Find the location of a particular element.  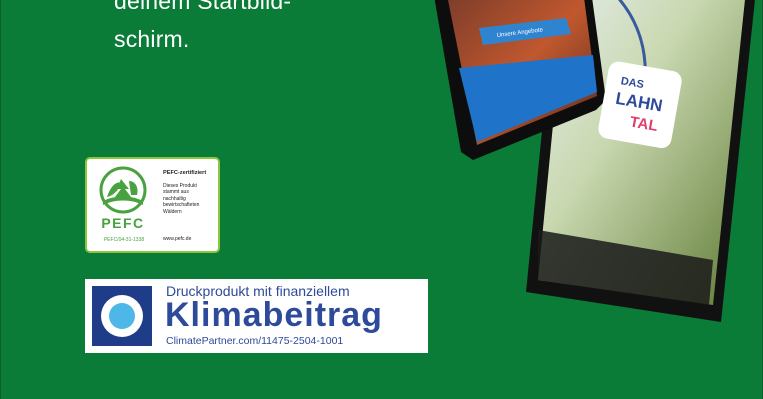

climate-circle-icon is located at coordinates (122, 316).